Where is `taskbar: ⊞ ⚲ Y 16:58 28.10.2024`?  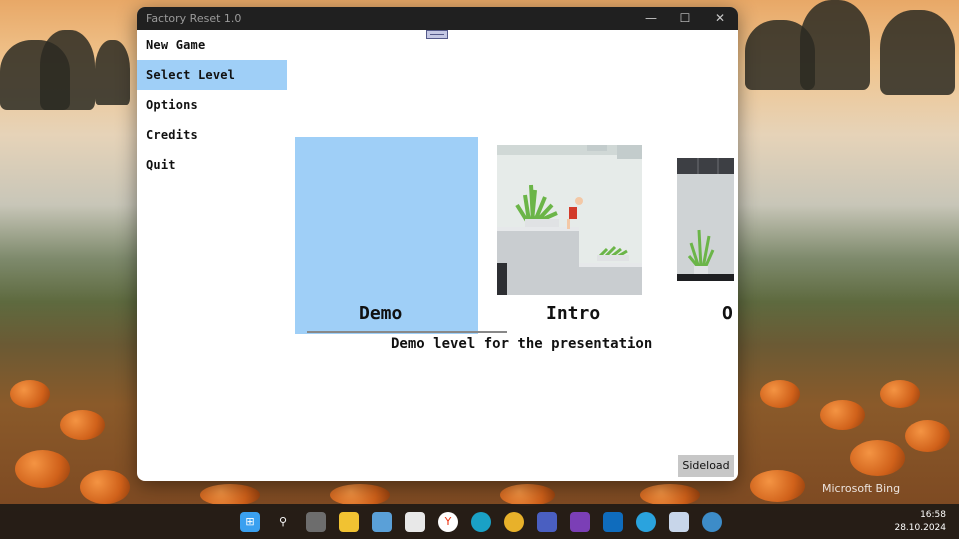 taskbar: ⊞ ⚲ Y 16:58 28.10.2024 is located at coordinates (479, 521).